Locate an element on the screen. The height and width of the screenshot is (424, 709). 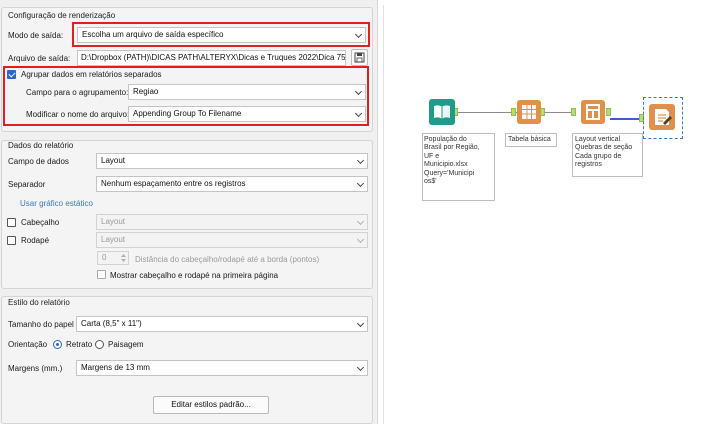
margins-label: Margens (mm.) is located at coordinates (35, 368).